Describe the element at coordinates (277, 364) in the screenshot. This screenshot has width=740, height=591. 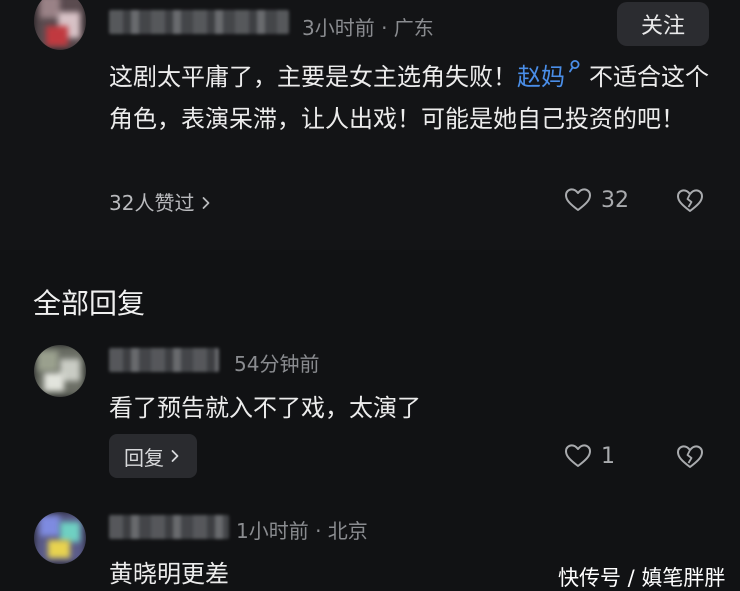
I see `reply-meta: 54分钟前` at that location.